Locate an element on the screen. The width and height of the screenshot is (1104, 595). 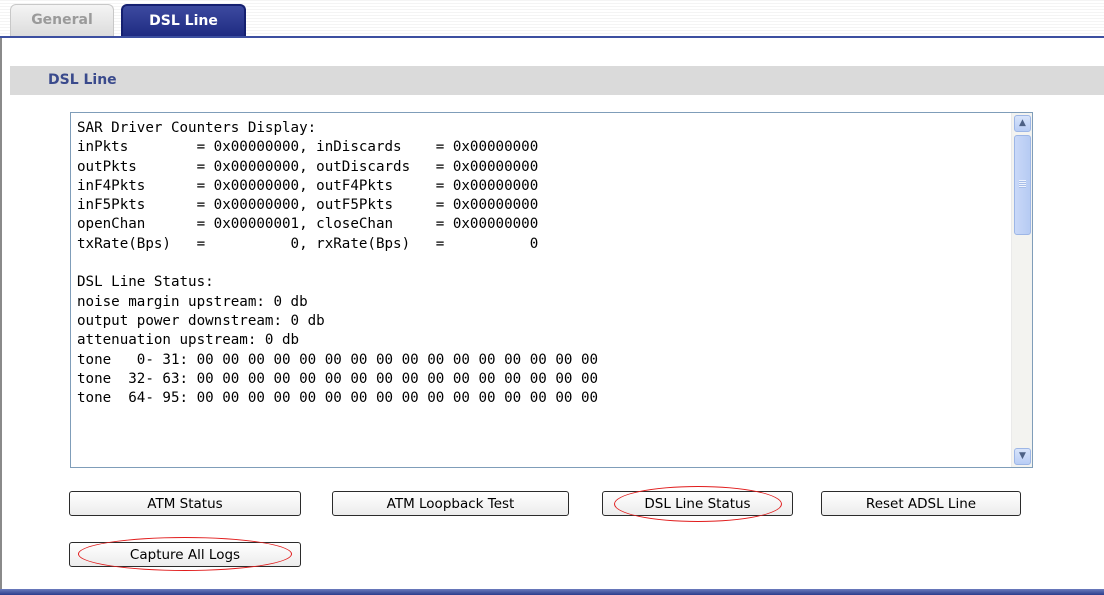
capture-all-logs-button: Capture All Logs is located at coordinates (185, 554).